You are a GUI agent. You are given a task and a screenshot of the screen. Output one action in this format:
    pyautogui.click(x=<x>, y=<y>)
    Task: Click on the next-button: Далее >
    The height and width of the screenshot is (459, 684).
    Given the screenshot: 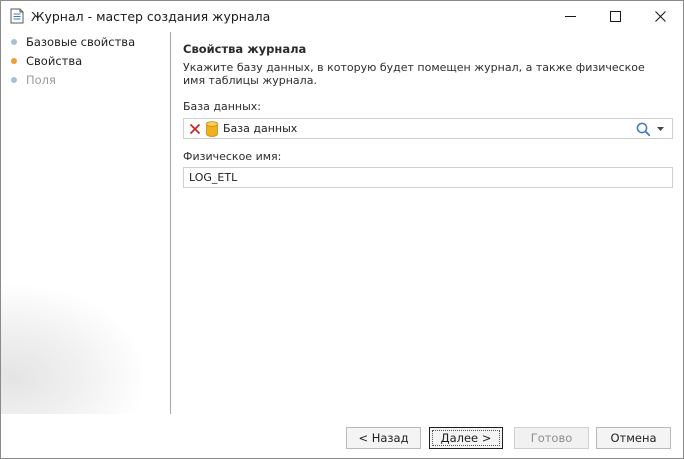 What is the action you would take?
    pyautogui.click(x=466, y=438)
    